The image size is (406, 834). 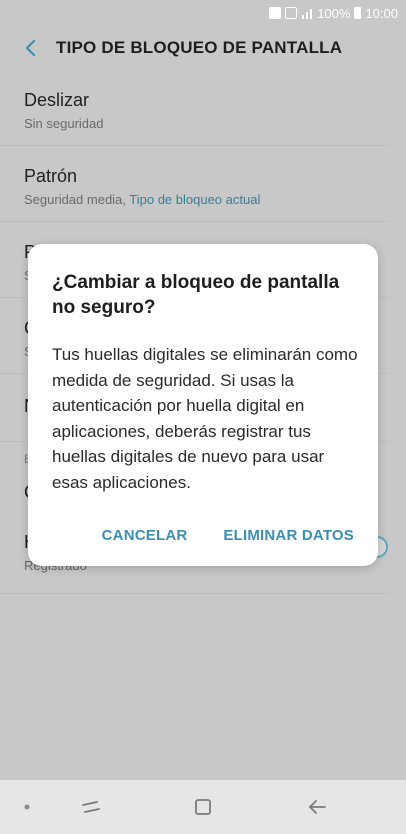 I want to click on list-item-swipe: Deslizar Sin seguridad, so click(x=194, y=108).